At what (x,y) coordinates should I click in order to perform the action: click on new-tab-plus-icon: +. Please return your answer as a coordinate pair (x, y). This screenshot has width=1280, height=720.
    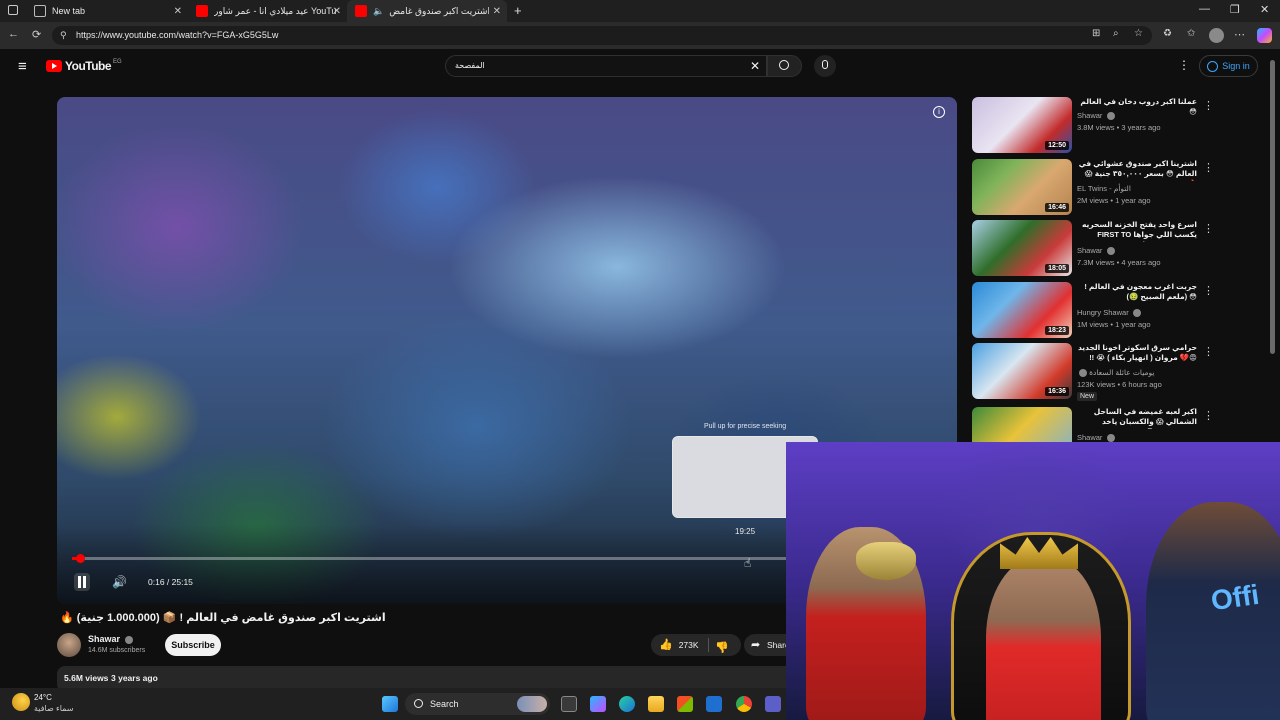
    Looking at the image, I should click on (518, 10).